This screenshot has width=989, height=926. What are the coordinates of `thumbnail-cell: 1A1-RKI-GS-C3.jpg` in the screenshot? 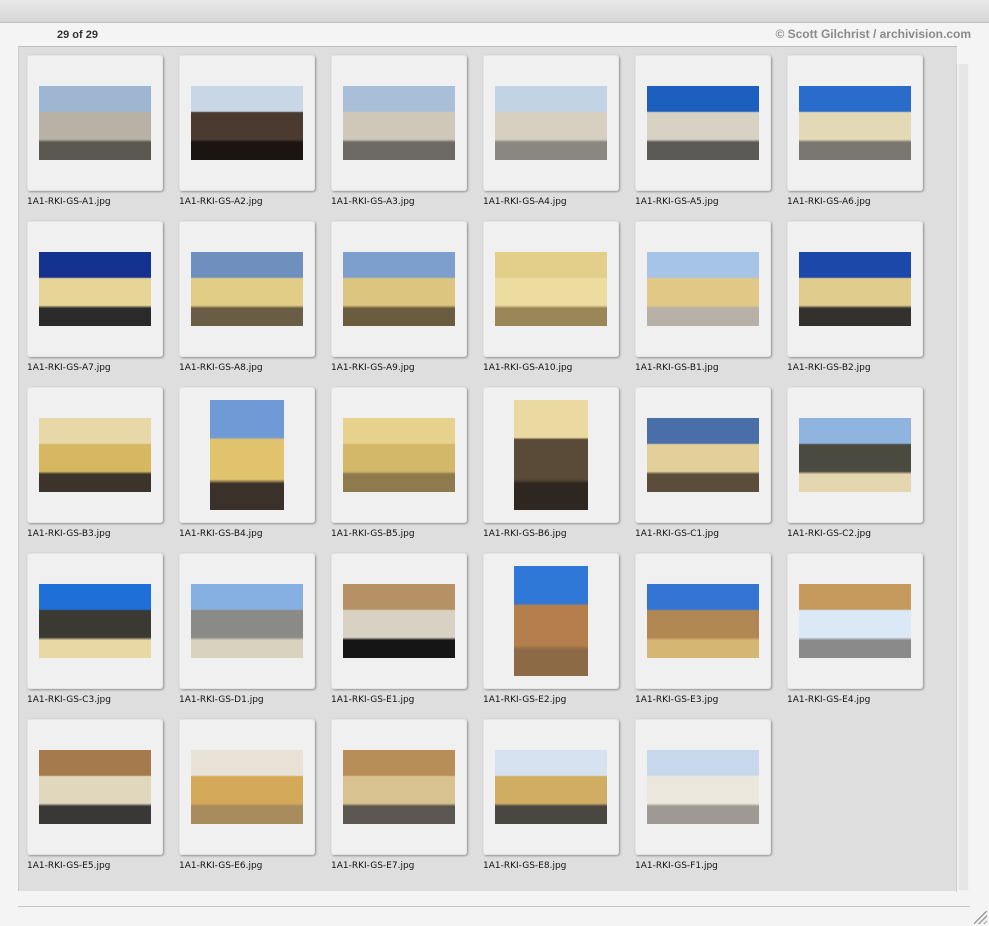 It's located at (94, 625).